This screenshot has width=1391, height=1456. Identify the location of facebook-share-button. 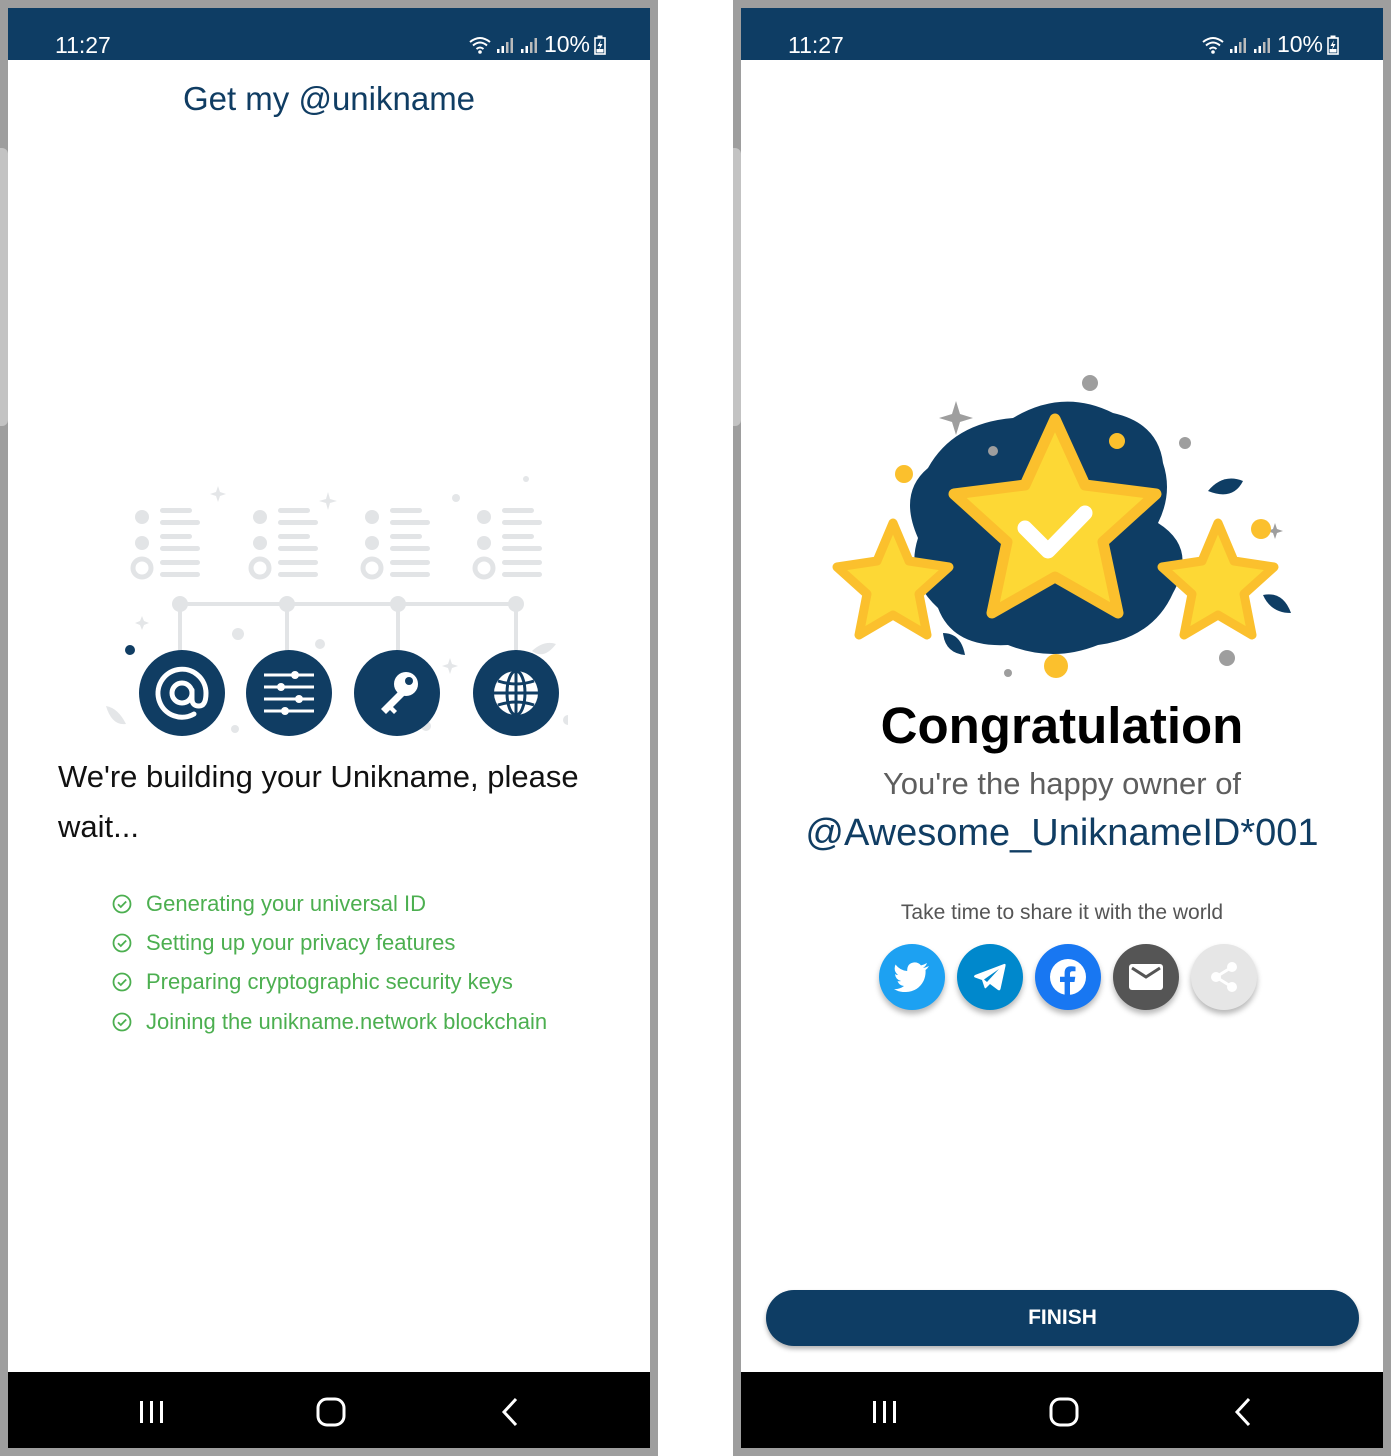
(1068, 977).